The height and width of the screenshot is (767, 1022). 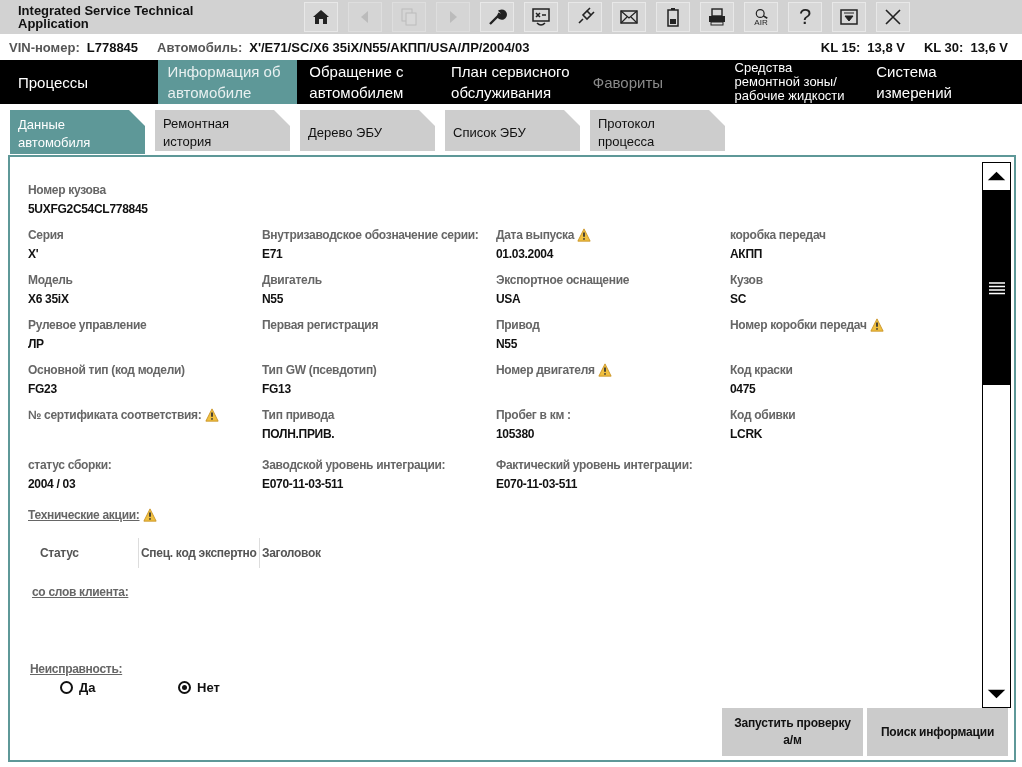 I want to click on vehicle-value: X'/E71/SC/X6 35iX/N55/АКПП/USA/ЛР/2004/03, so click(x=389, y=47).